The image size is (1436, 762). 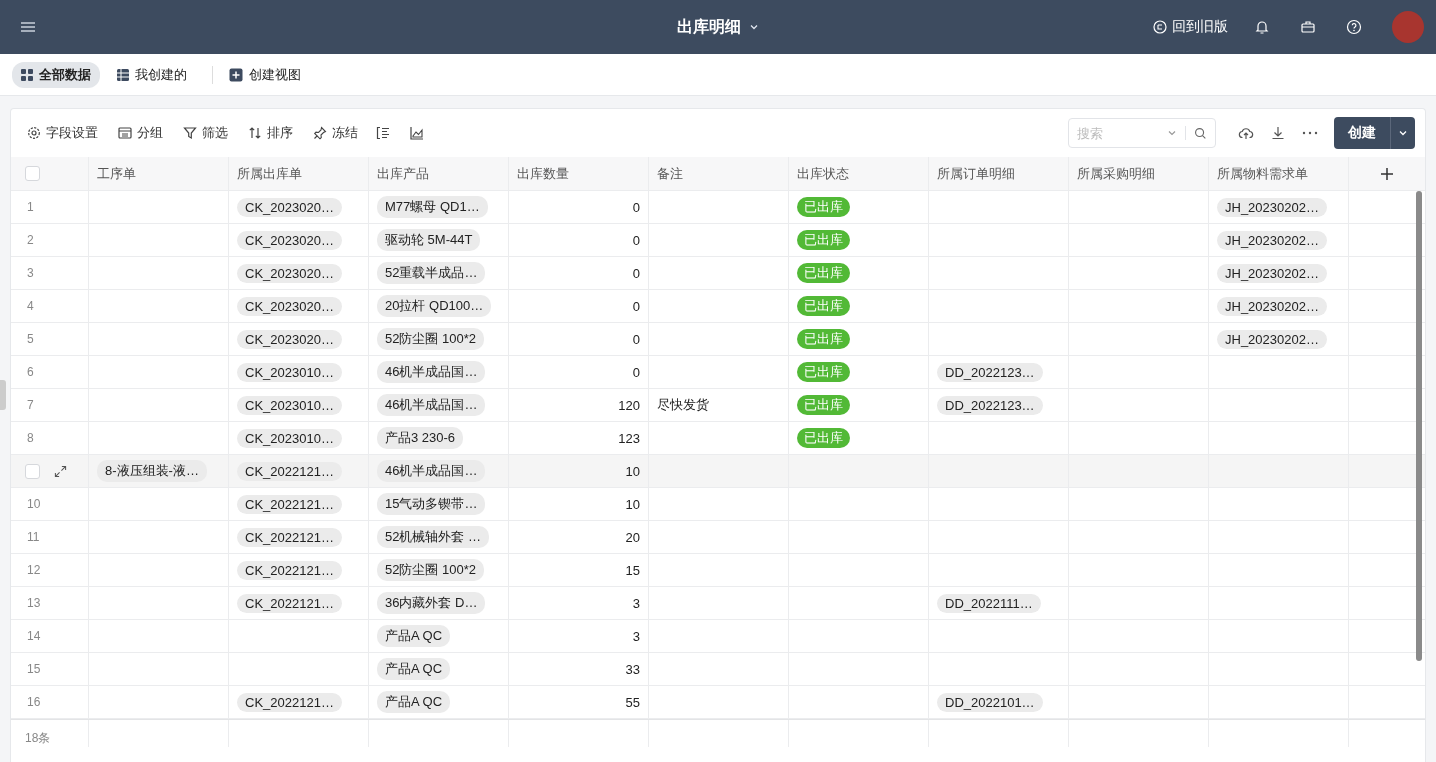 What do you see at coordinates (3, 395) in the screenshot?
I see `panel-handle` at bounding box center [3, 395].